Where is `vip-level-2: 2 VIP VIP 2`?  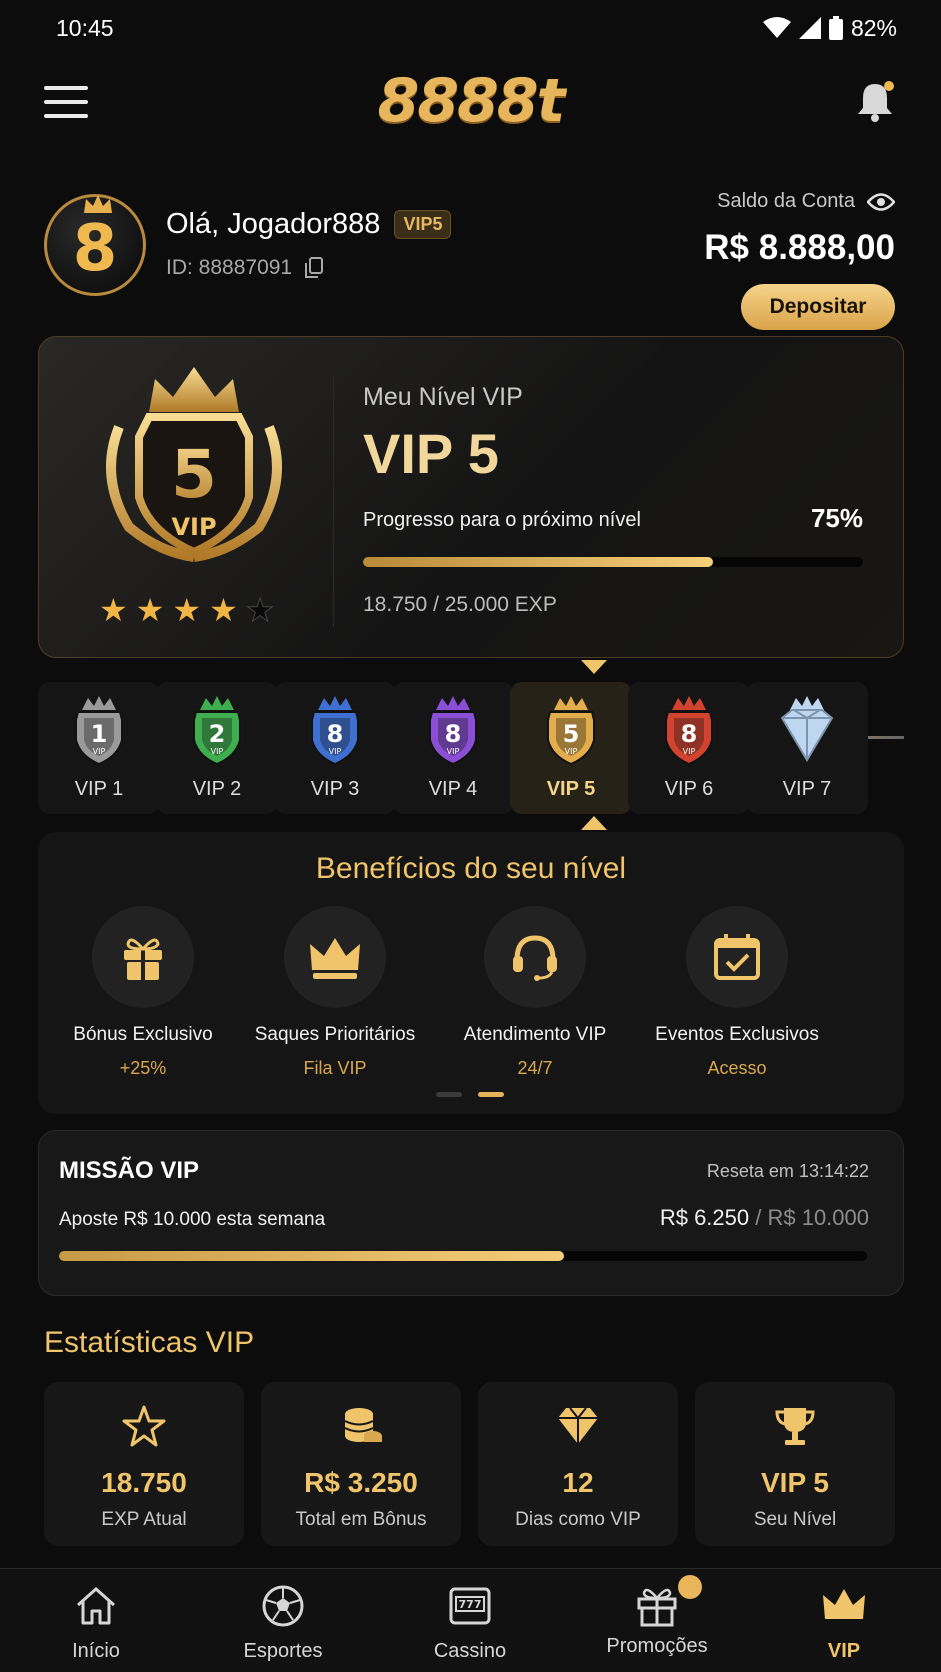 vip-level-2: 2 VIP VIP 2 is located at coordinates (217, 748).